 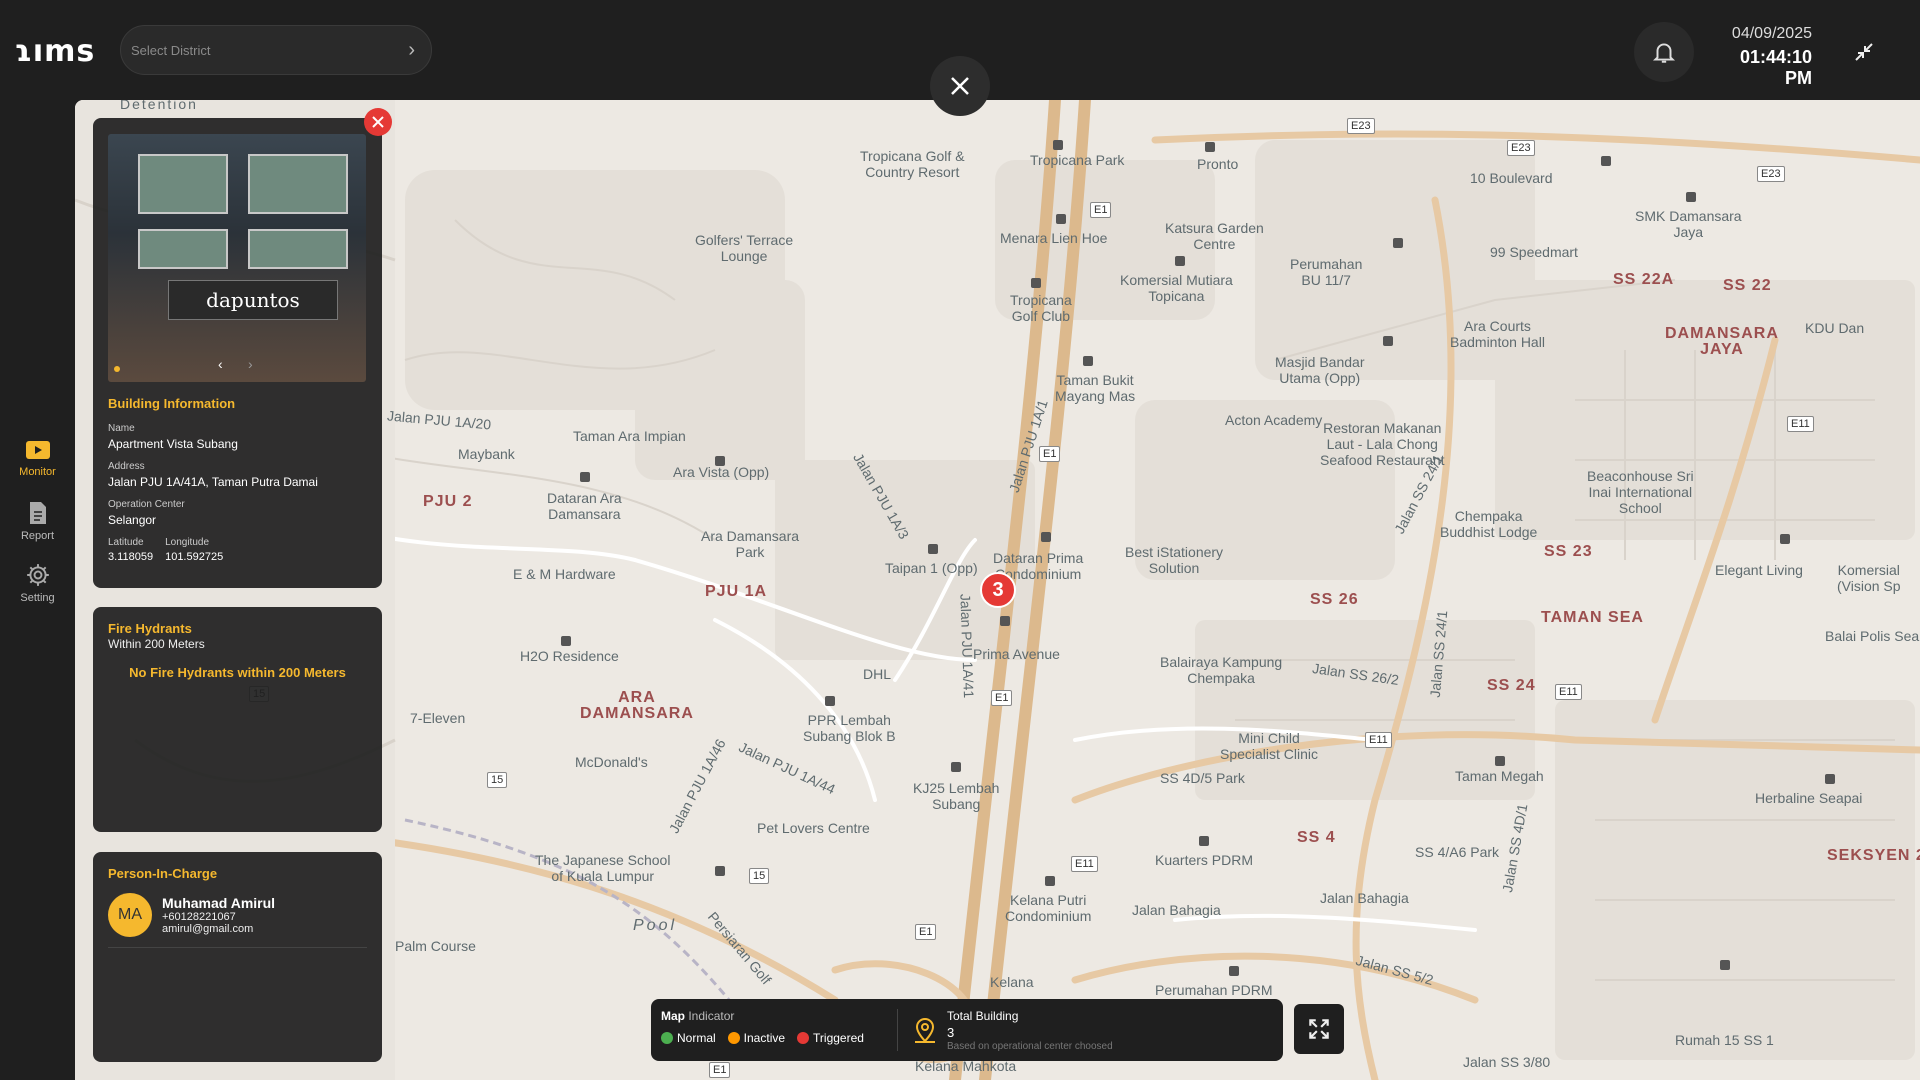 What do you see at coordinates (171, 50) in the screenshot?
I see `district-select-placeholder: Select District` at bounding box center [171, 50].